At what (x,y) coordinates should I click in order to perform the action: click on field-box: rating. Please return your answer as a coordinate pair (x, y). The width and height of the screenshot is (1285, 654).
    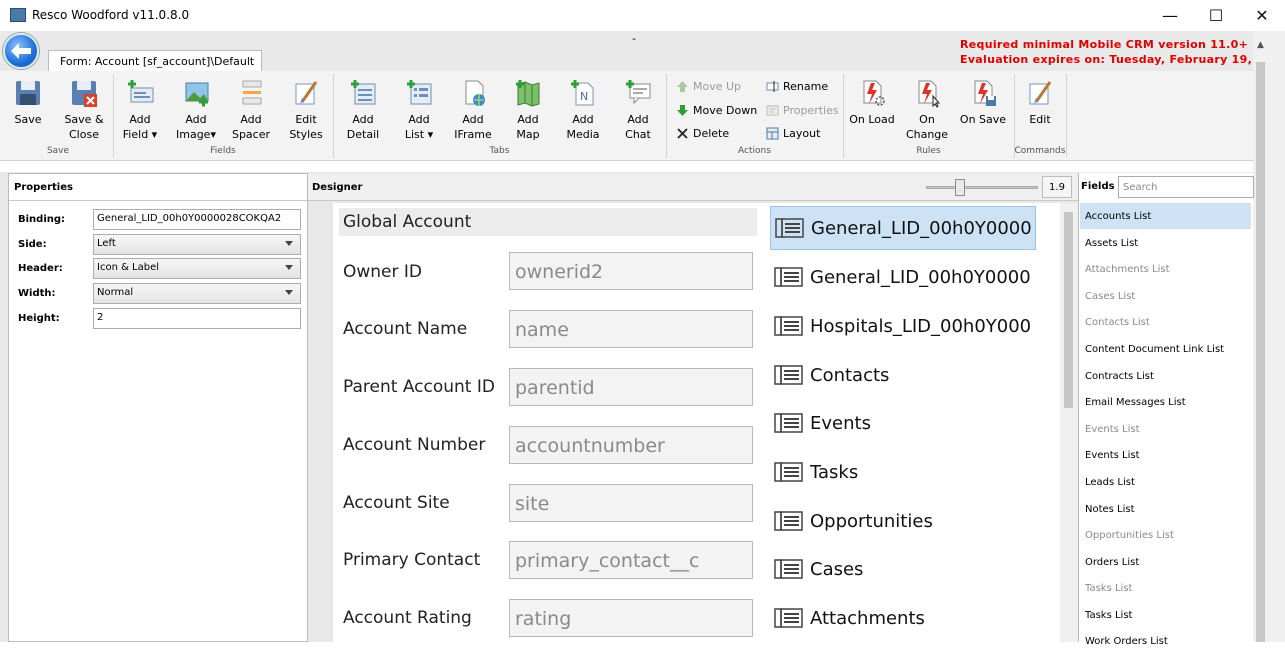
    Looking at the image, I should click on (631, 618).